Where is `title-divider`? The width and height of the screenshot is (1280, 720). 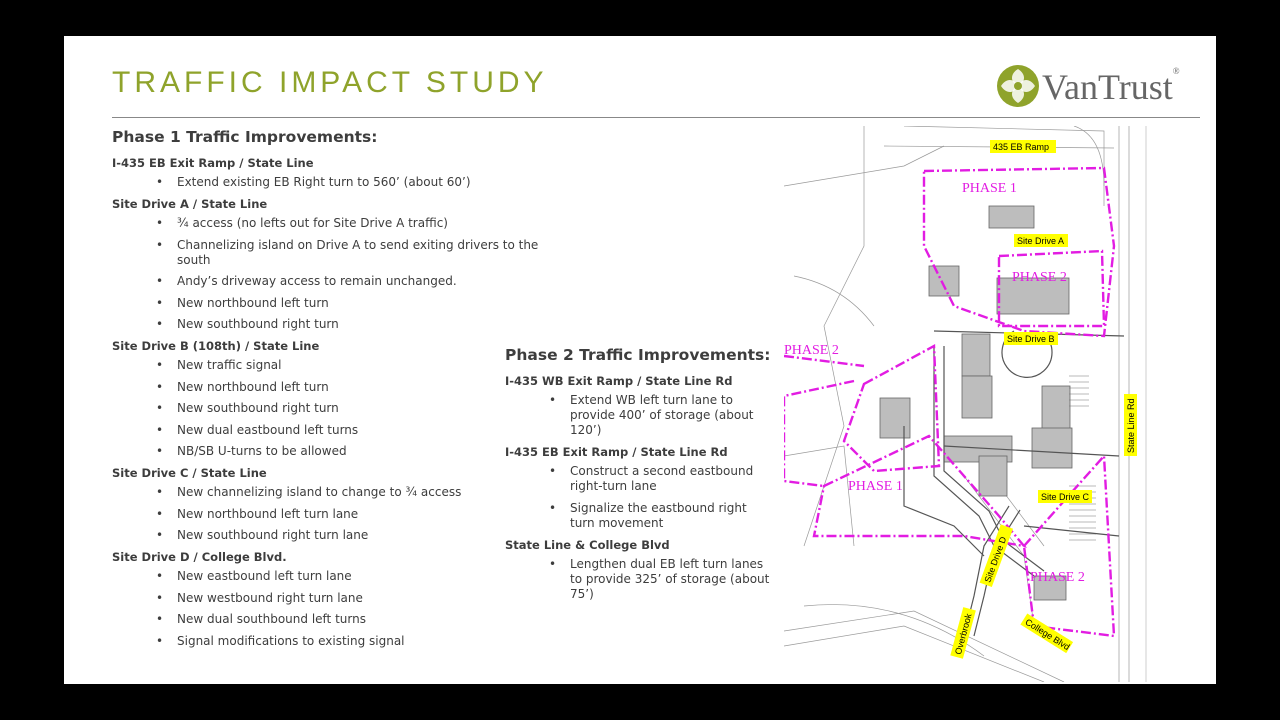
title-divider is located at coordinates (656, 117).